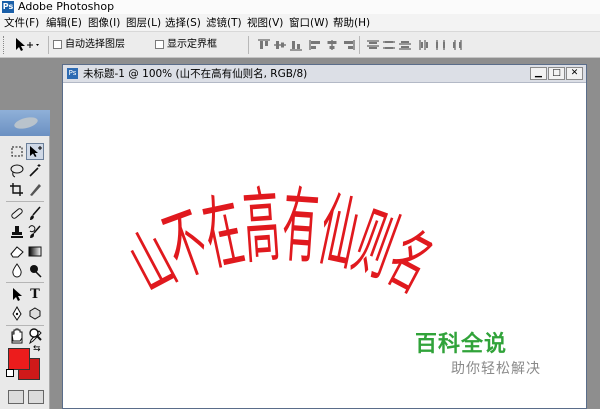  I want to click on shape-tool-icon, so click(35, 313).